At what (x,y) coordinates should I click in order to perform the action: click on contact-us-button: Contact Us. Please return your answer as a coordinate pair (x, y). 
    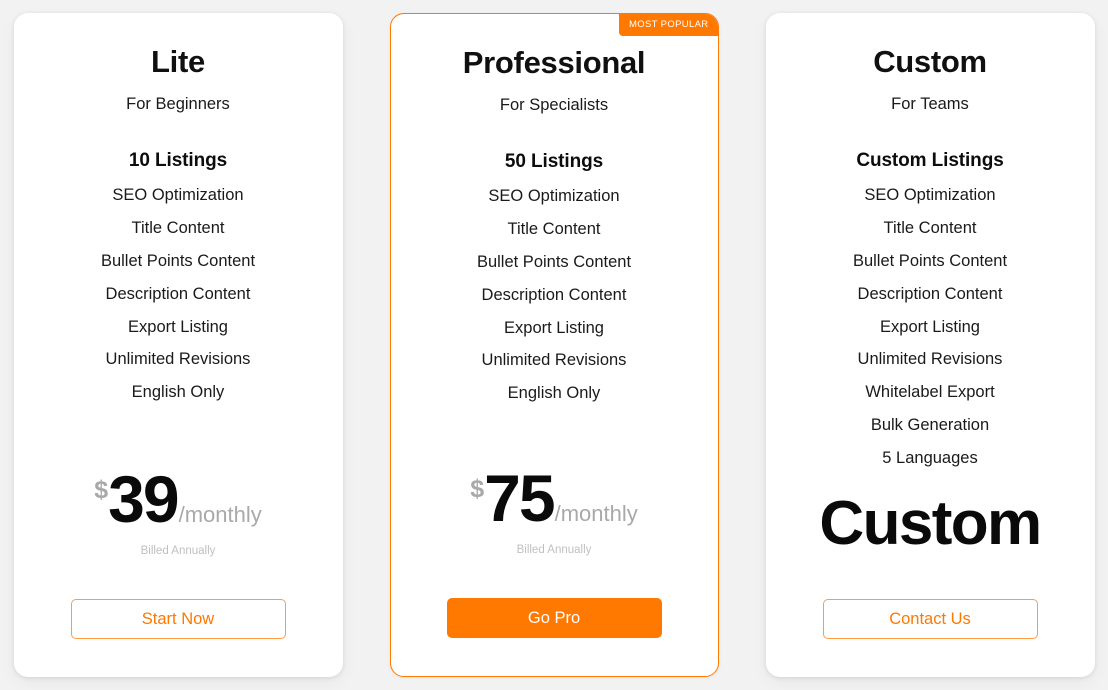
    Looking at the image, I should click on (930, 619).